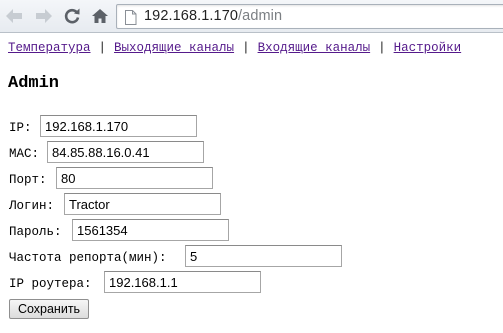 The width and height of the screenshot is (503, 333). What do you see at coordinates (88, 258) in the screenshot?
I see `report-frequency-label: Частота репорта(мин):` at bounding box center [88, 258].